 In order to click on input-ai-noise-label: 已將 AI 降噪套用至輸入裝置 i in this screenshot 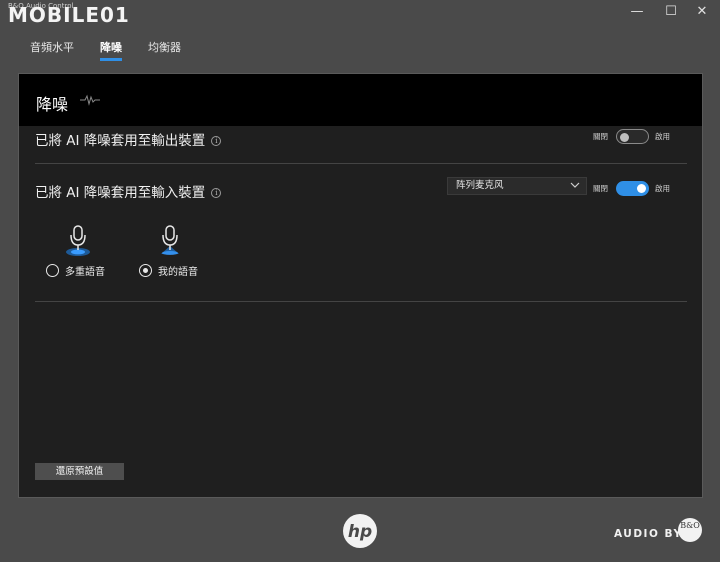, I will do `click(128, 191)`.